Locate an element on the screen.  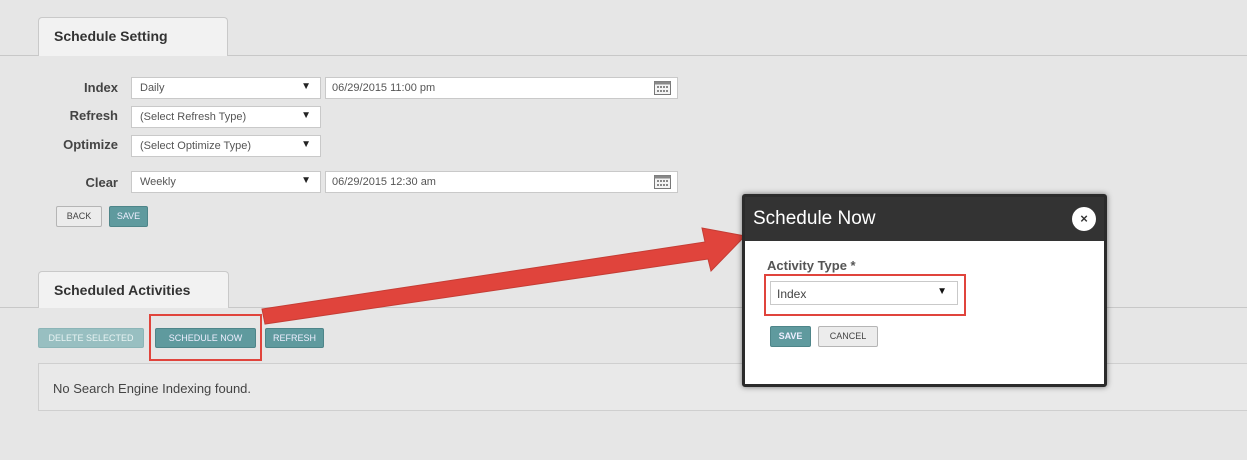
tab-label: Schedule Setting is located at coordinates (111, 36).